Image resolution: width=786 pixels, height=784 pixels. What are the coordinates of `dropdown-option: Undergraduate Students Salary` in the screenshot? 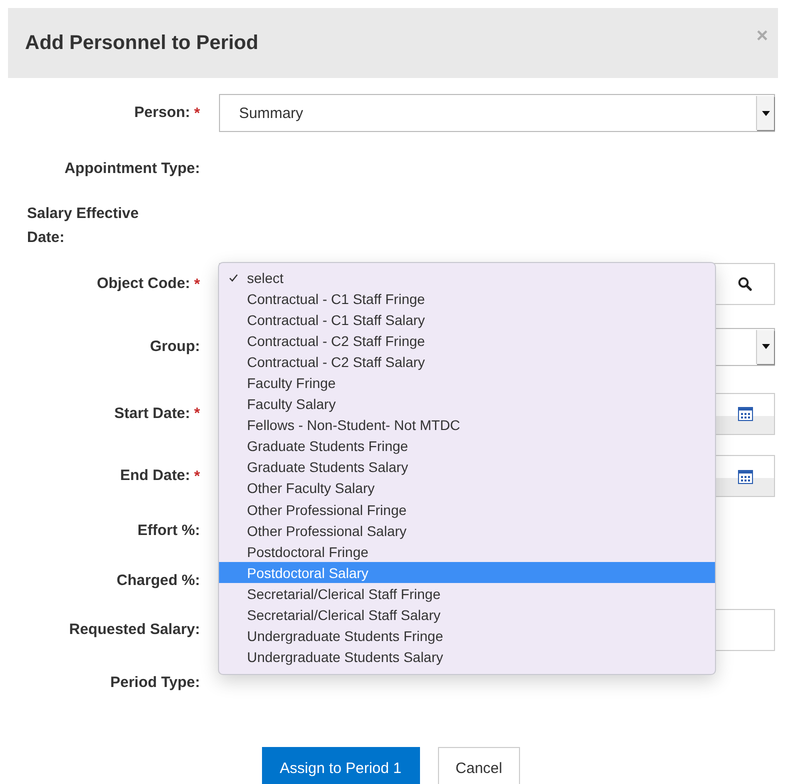 It's located at (467, 657).